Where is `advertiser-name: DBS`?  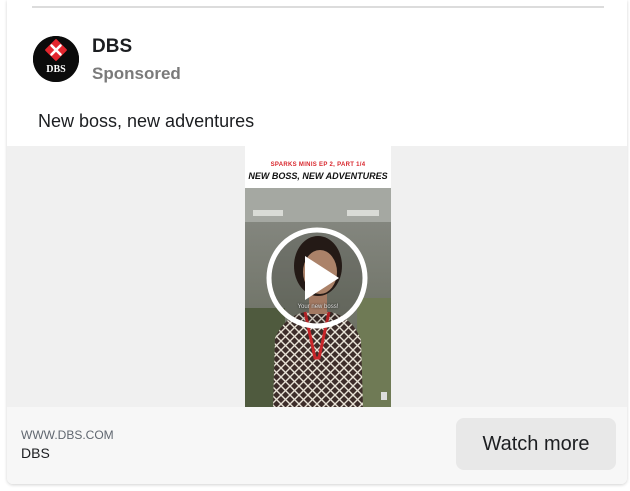
advertiser-name: DBS is located at coordinates (112, 47).